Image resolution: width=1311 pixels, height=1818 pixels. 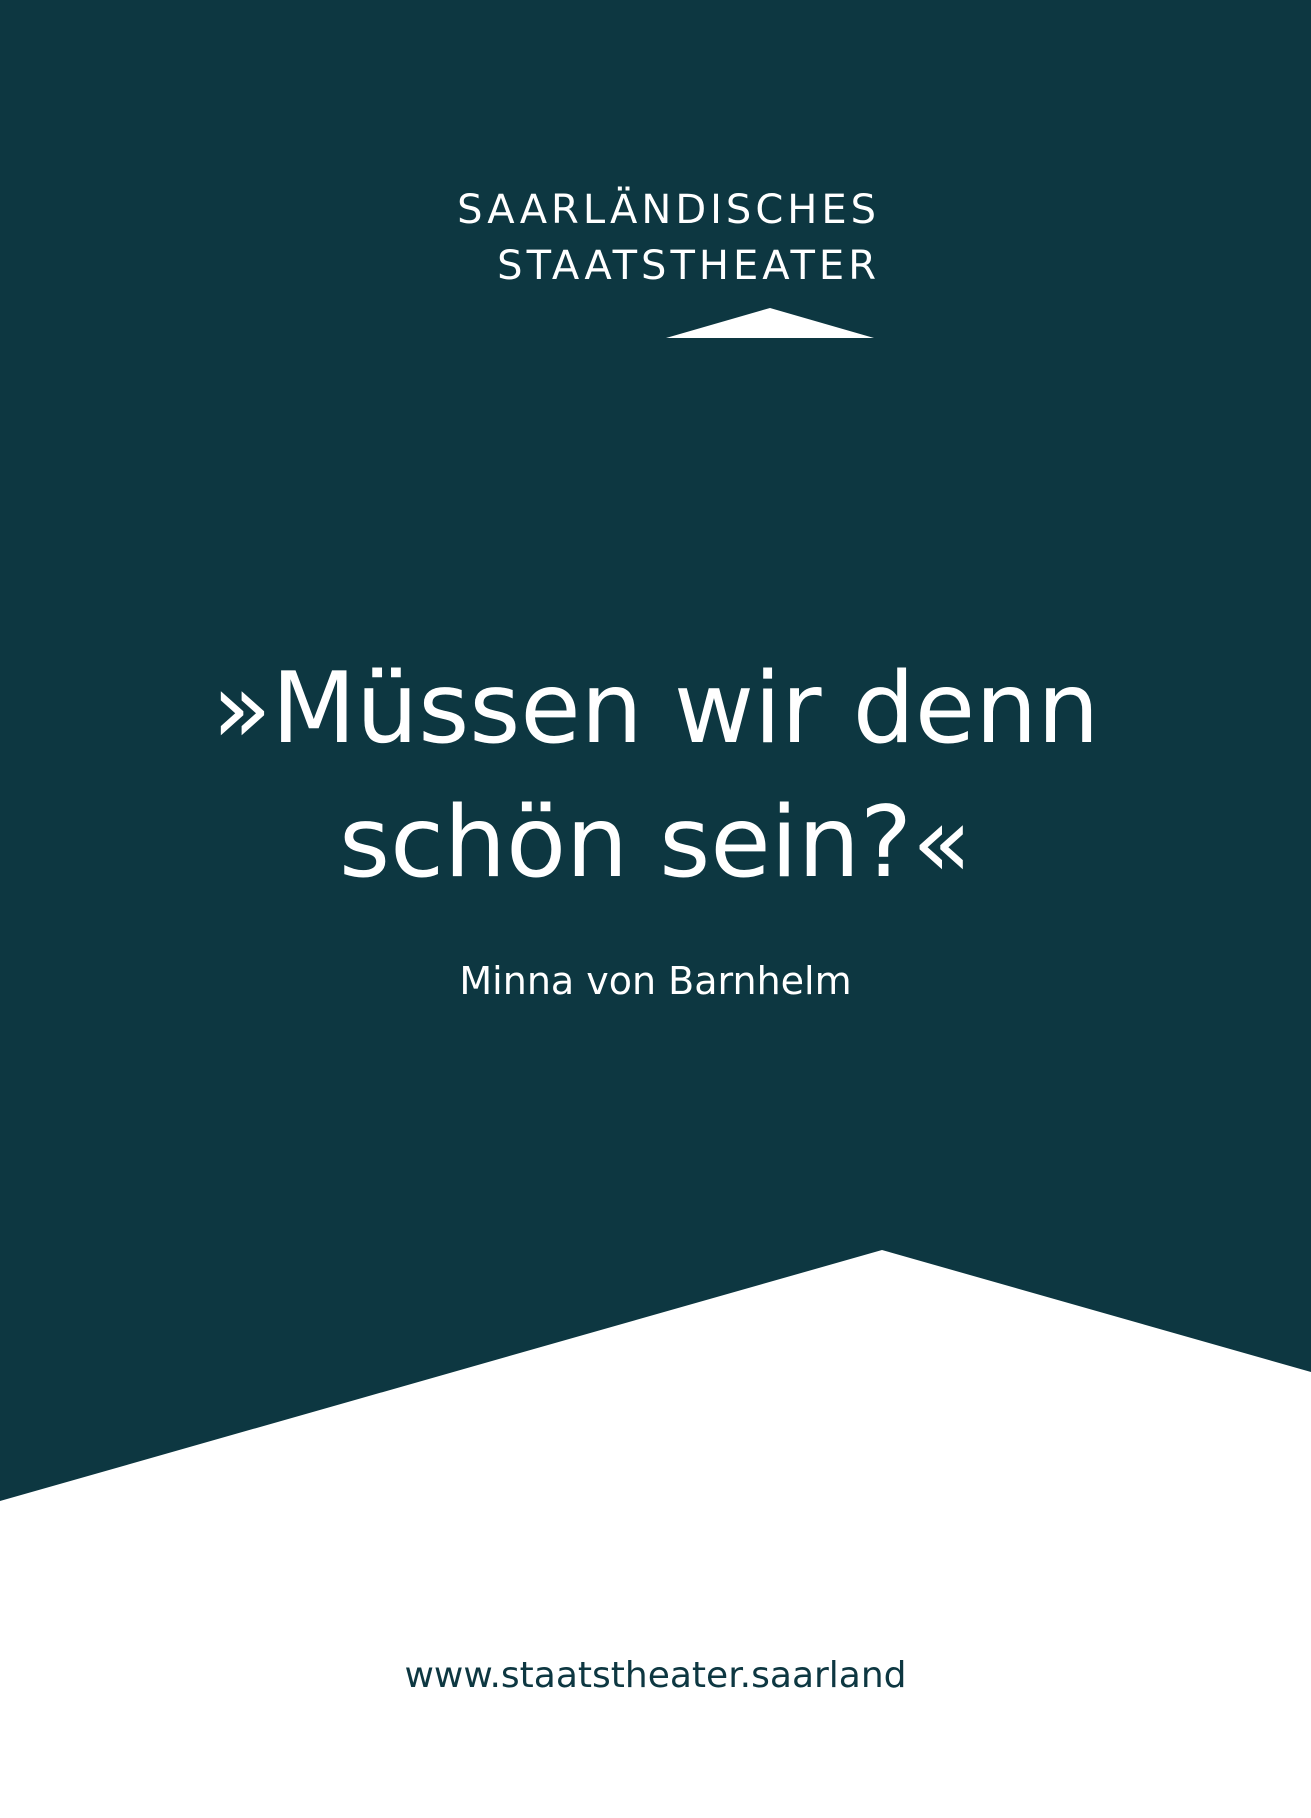 What do you see at coordinates (770, 323) in the screenshot?
I see `logo-roof-icon` at bounding box center [770, 323].